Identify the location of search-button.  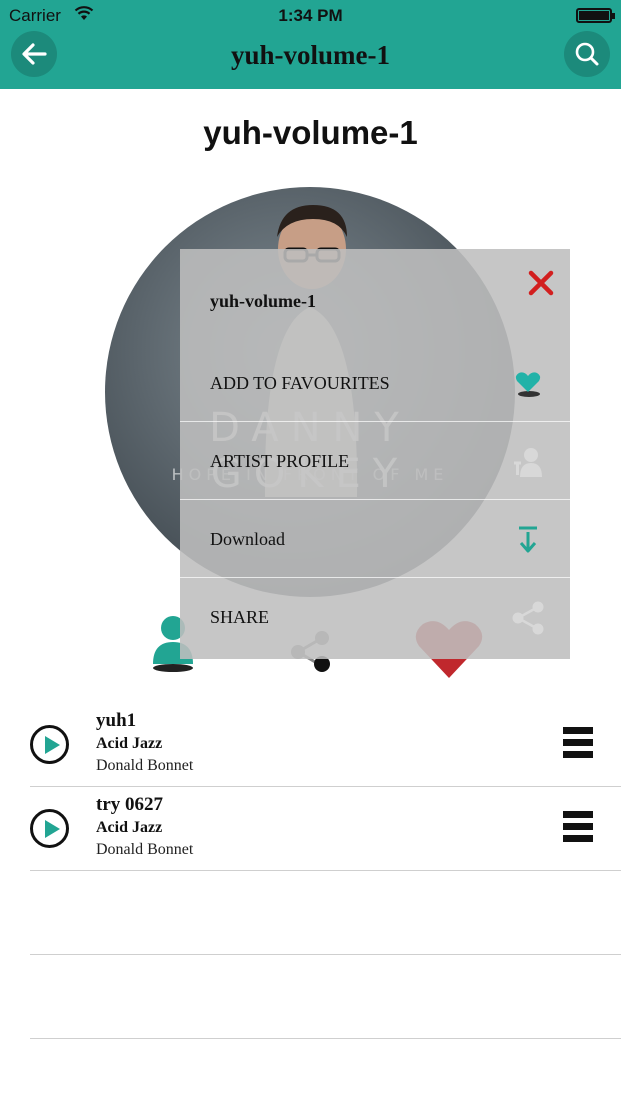
(587, 54).